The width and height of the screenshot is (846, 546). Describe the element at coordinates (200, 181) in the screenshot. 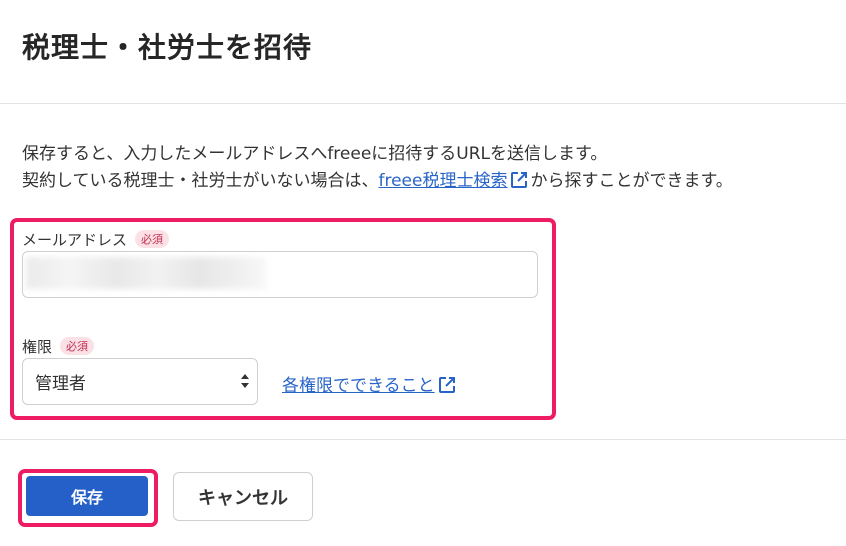

I see `description-line-2-before: 契約している税理士・社労士がいない場合は、` at that location.